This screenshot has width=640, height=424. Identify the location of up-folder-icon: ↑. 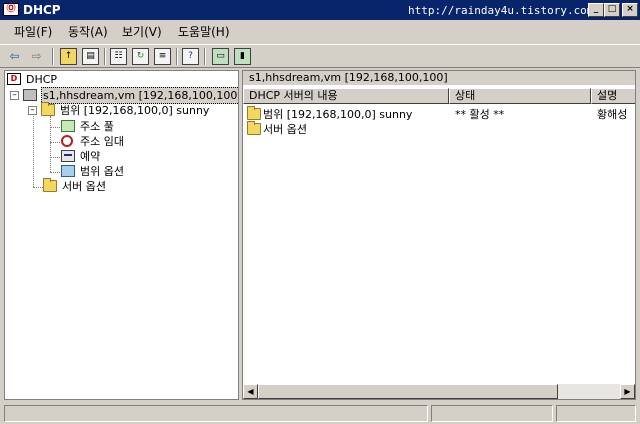
(68, 56).